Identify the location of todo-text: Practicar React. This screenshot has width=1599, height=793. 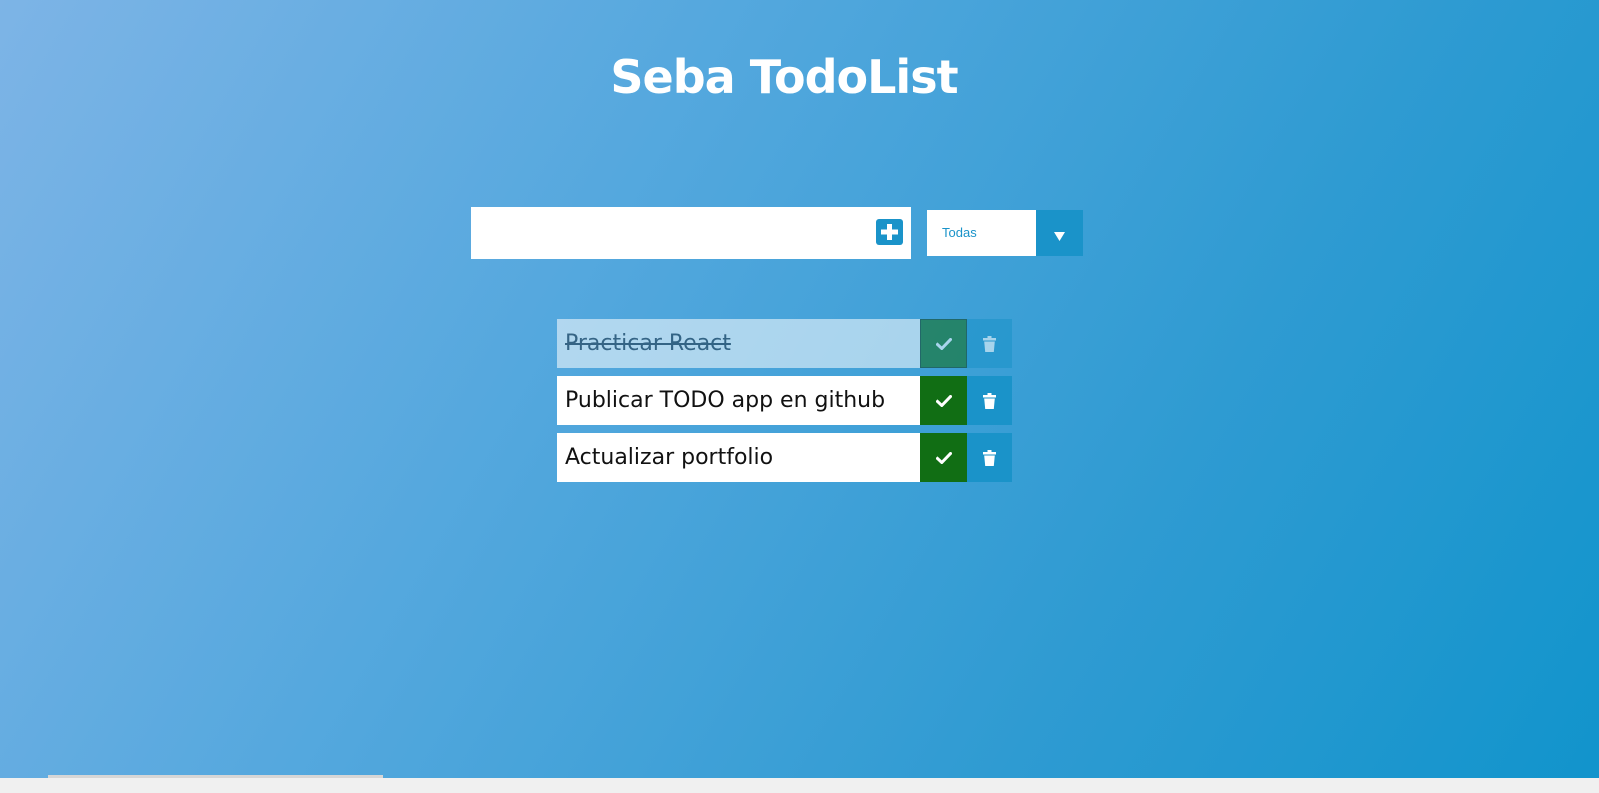
(738, 343).